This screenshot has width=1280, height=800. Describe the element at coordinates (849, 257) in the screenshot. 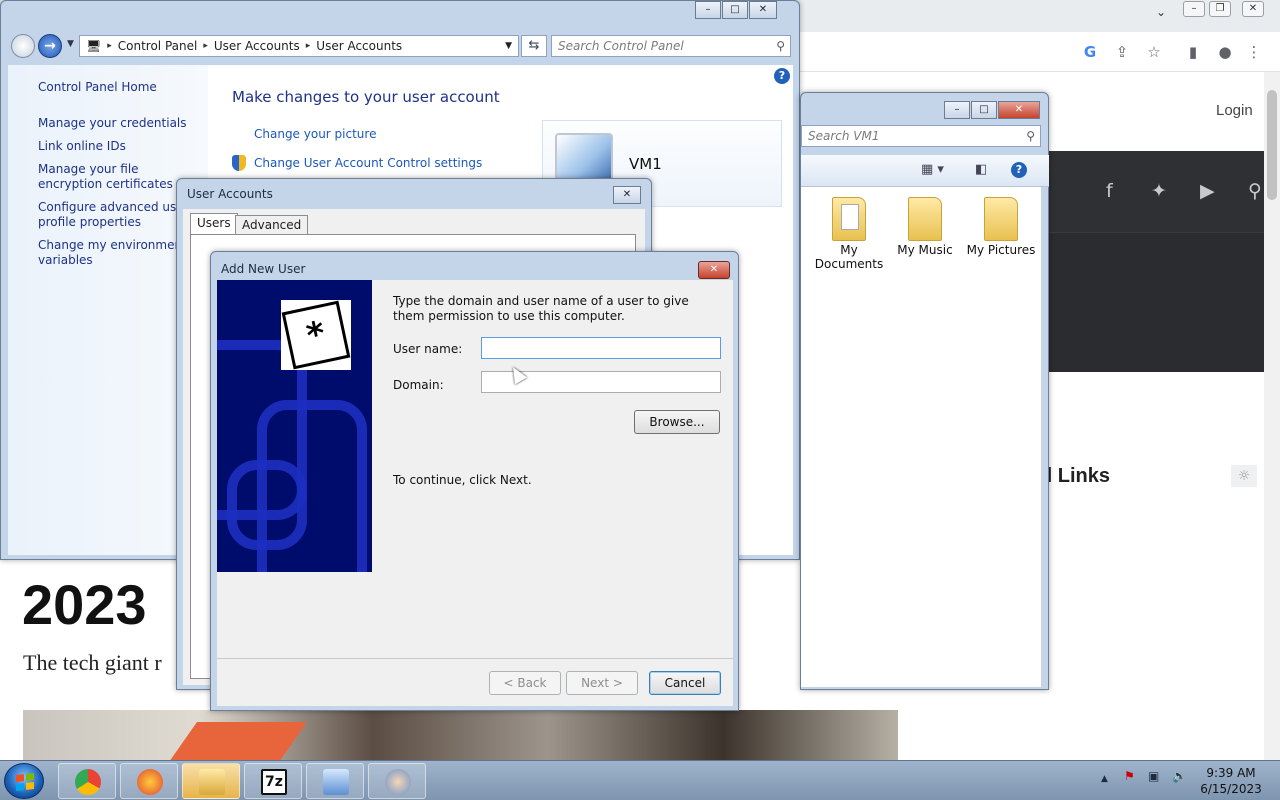

I see `folder-label: My Documents` at that location.